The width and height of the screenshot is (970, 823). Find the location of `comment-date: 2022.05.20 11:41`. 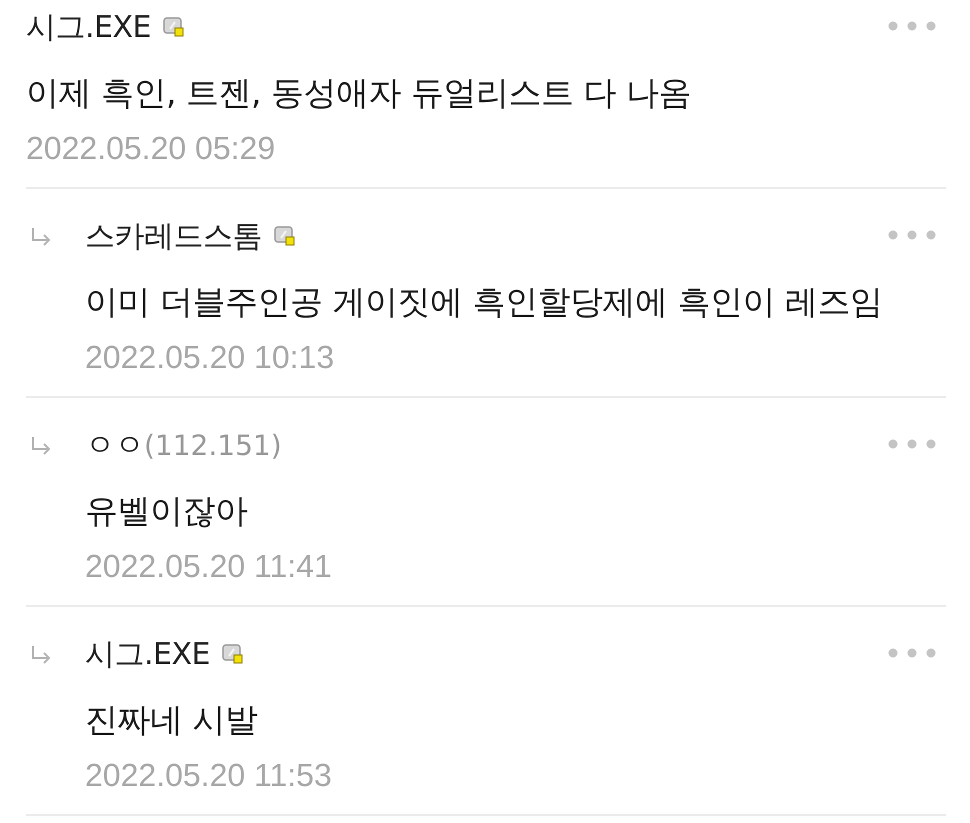

comment-date: 2022.05.20 11:41 is located at coordinates (209, 566).